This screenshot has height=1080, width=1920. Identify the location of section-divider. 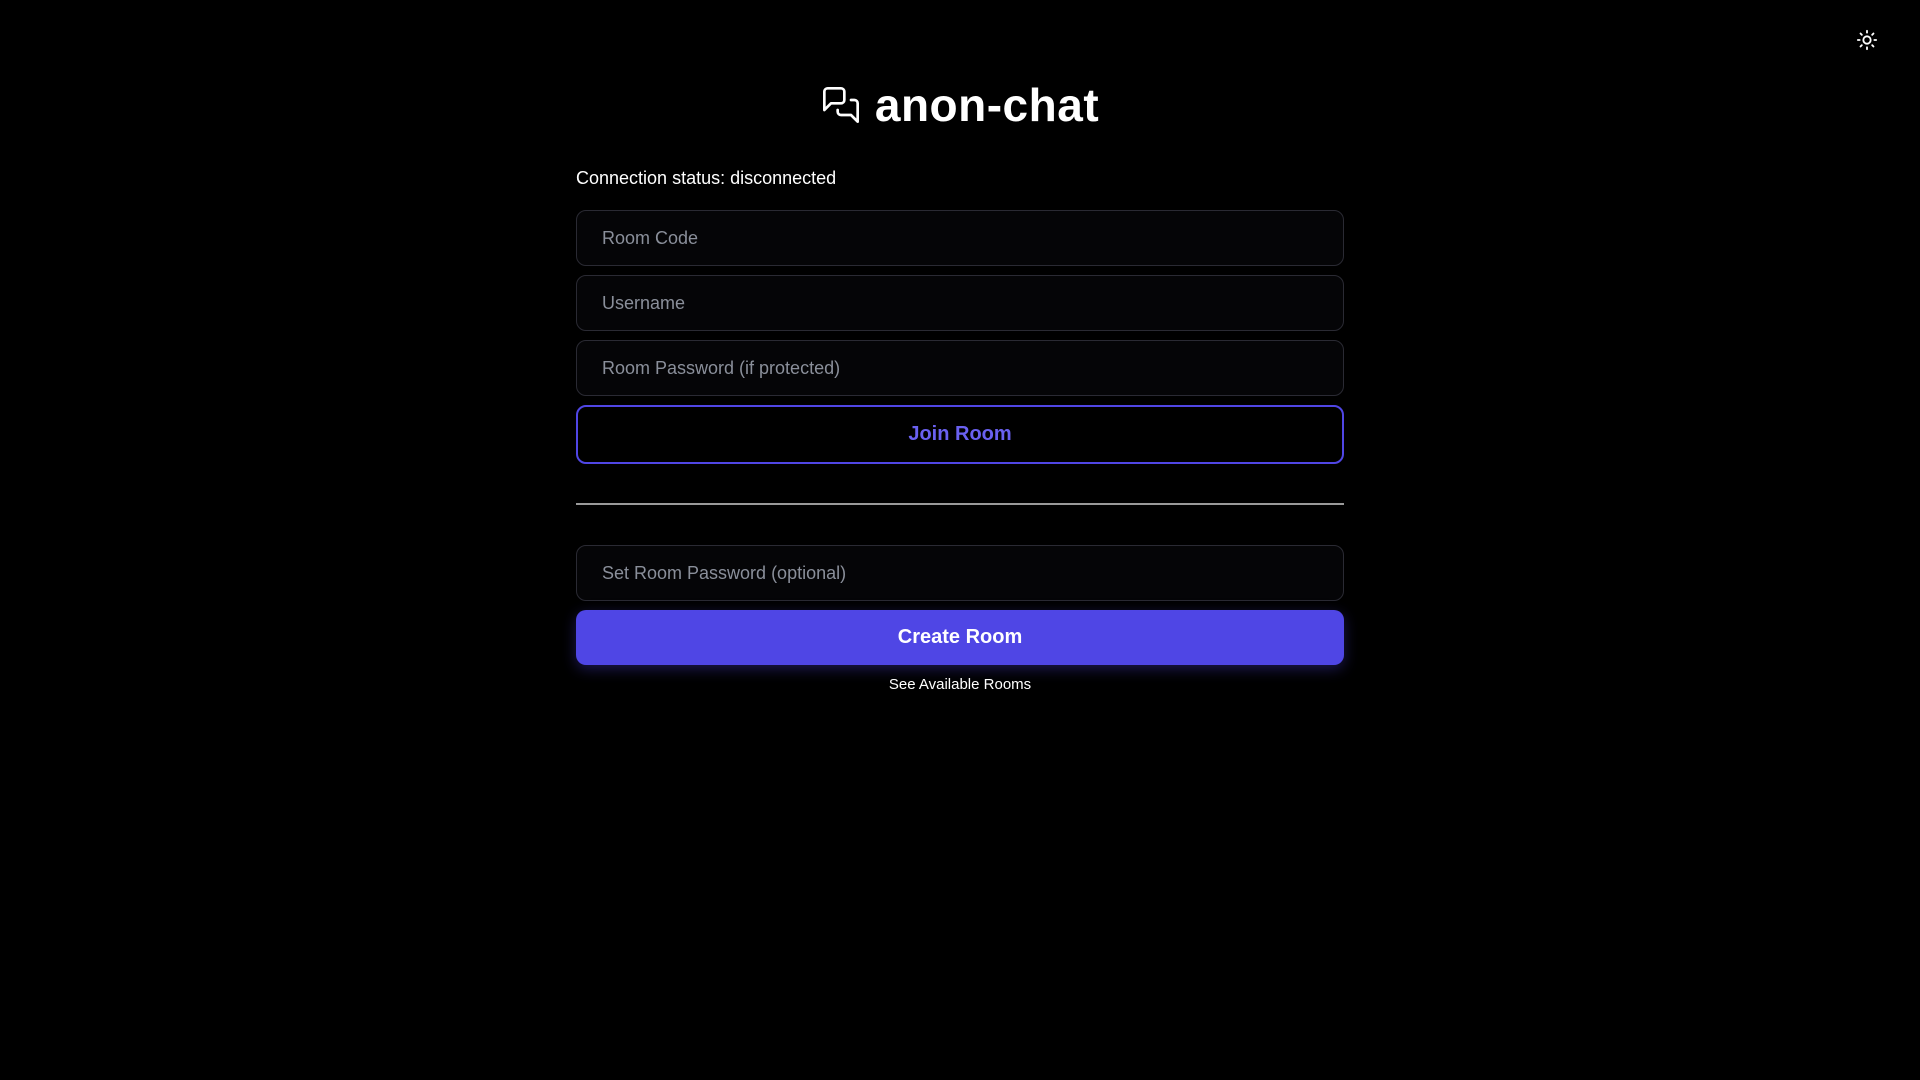
(960, 504).